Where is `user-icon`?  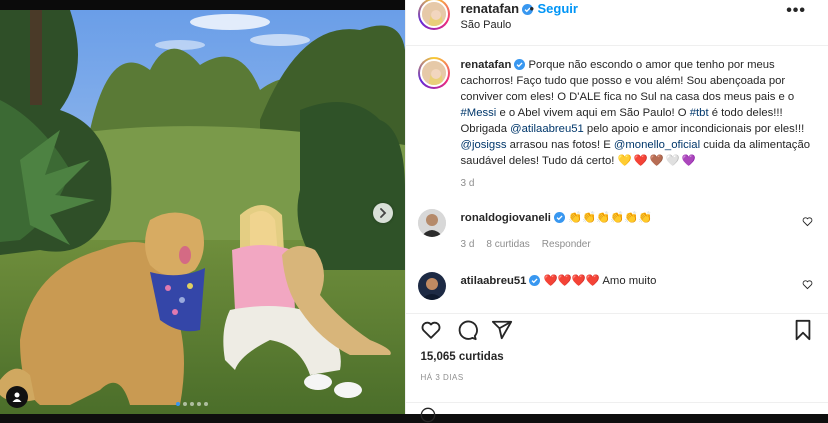
user-icon is located at coordinates (17, 397).